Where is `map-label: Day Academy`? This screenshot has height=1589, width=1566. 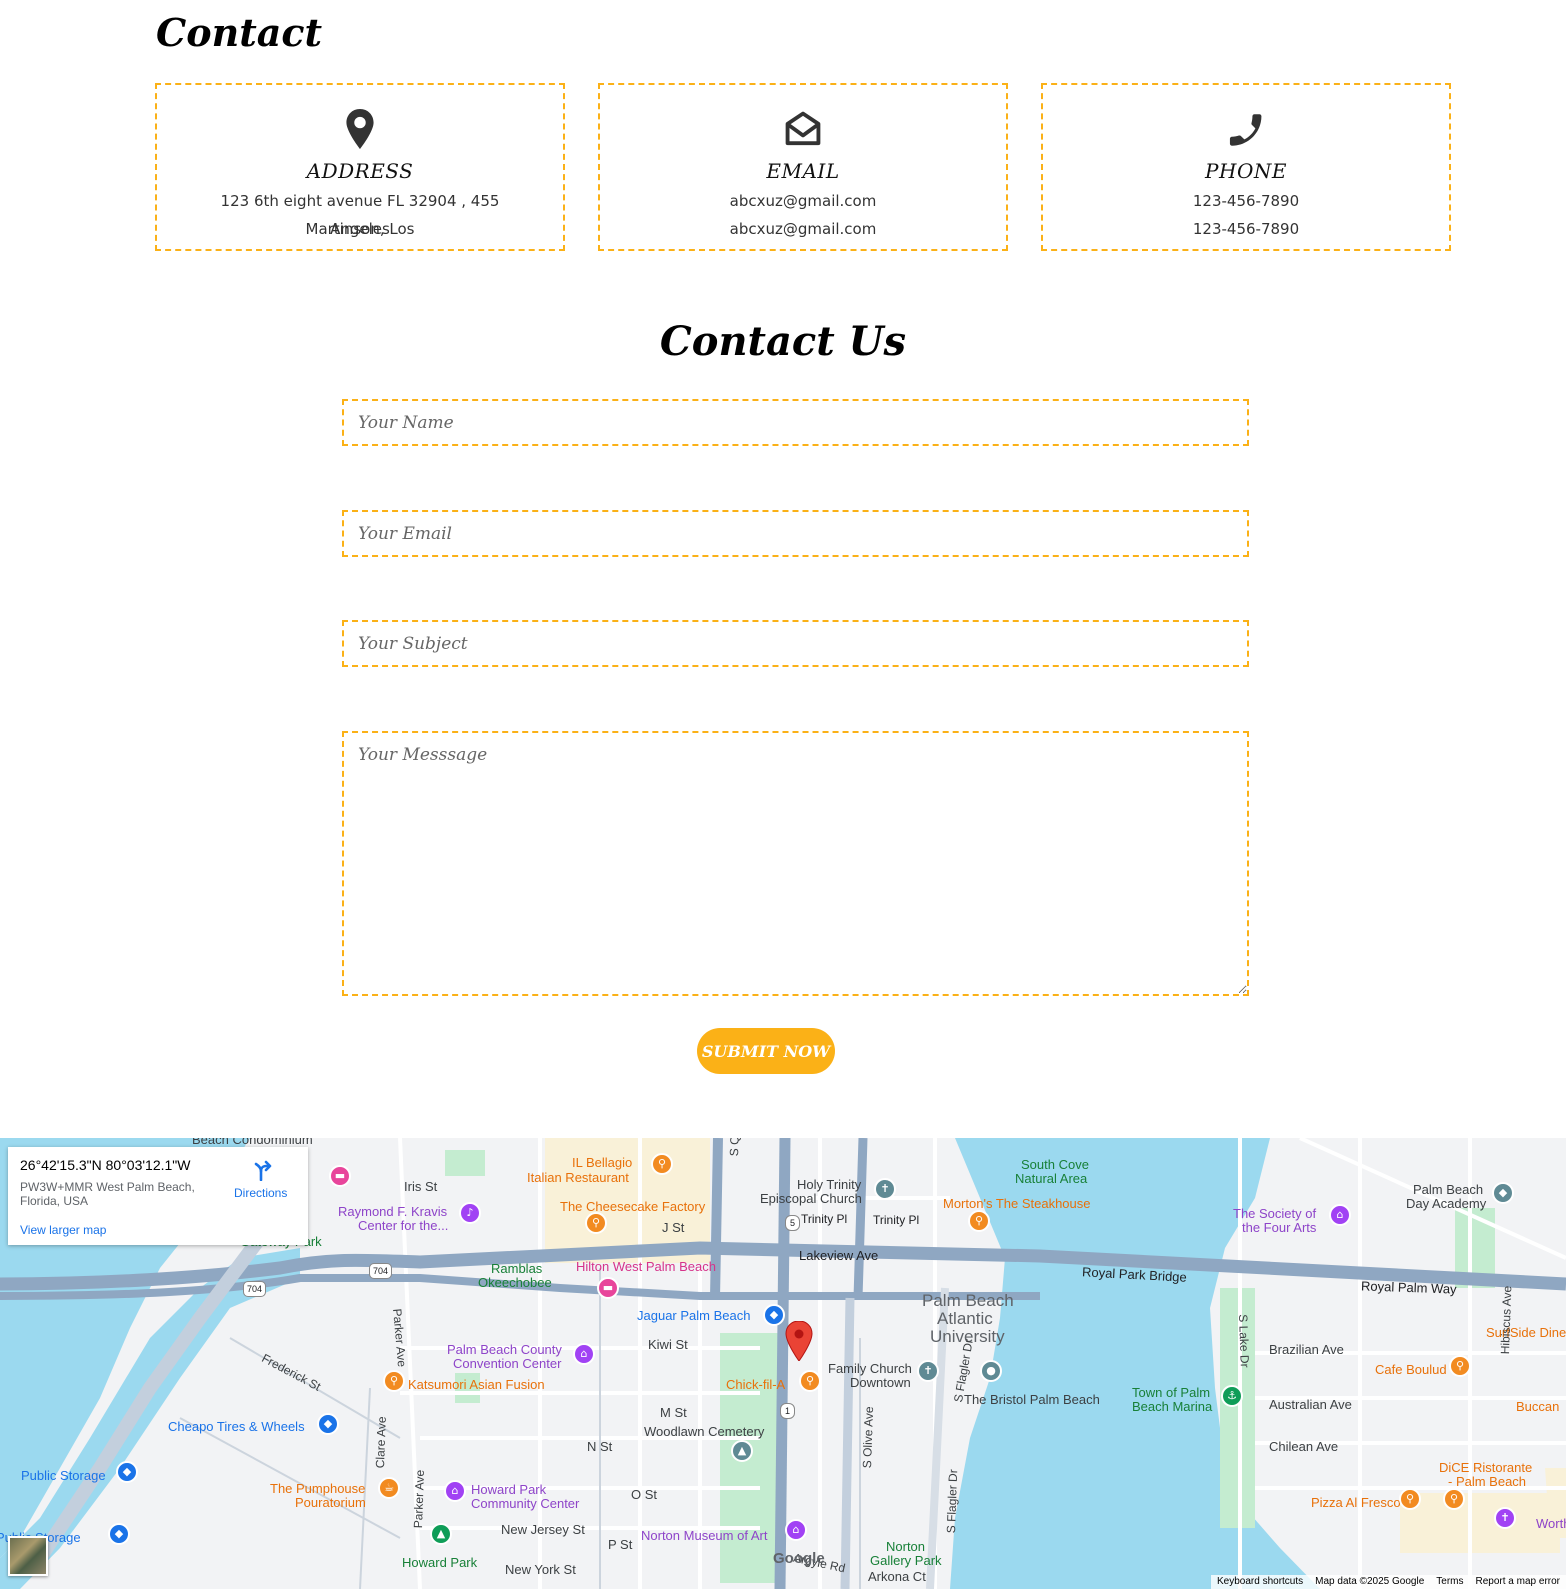 map-label: Day Academy is located at coordinates (1446, 1203).